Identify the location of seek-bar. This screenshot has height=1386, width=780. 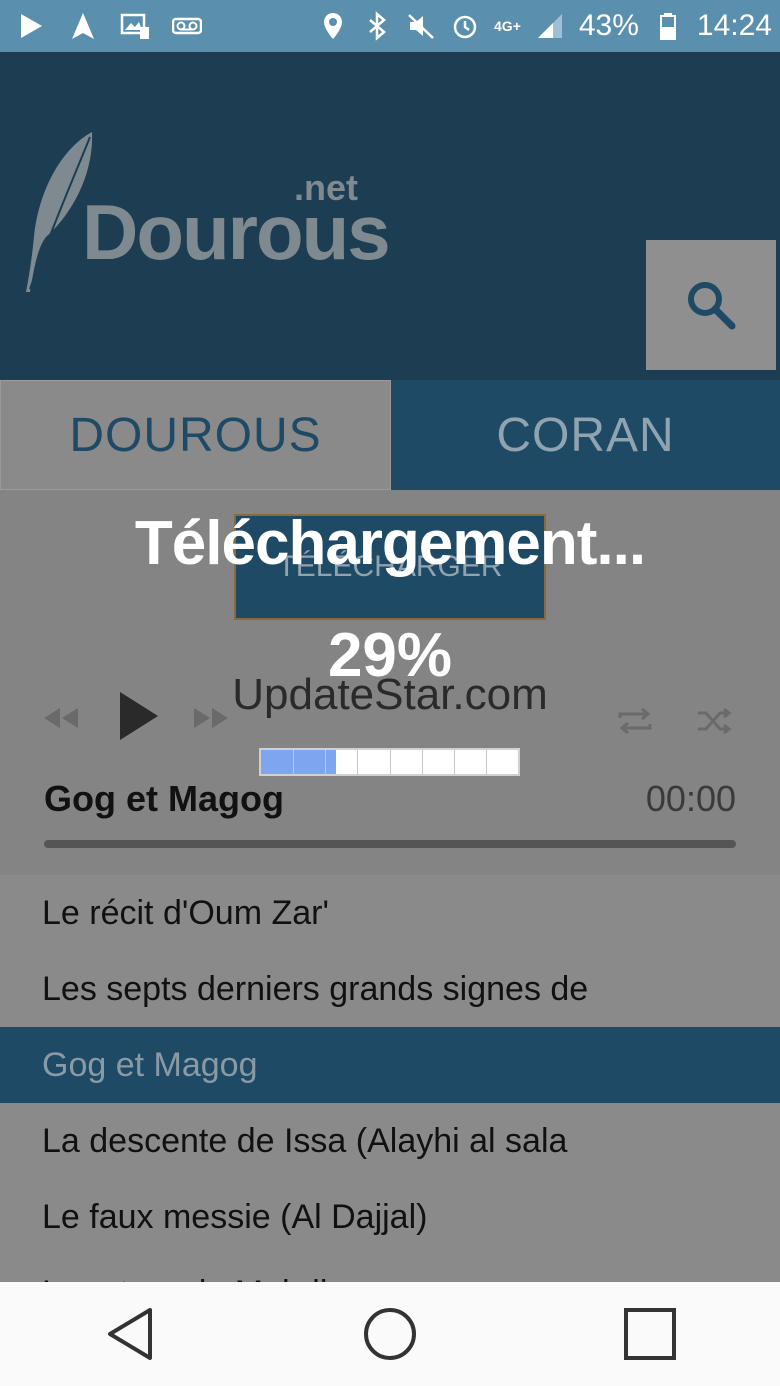
(390, 844).